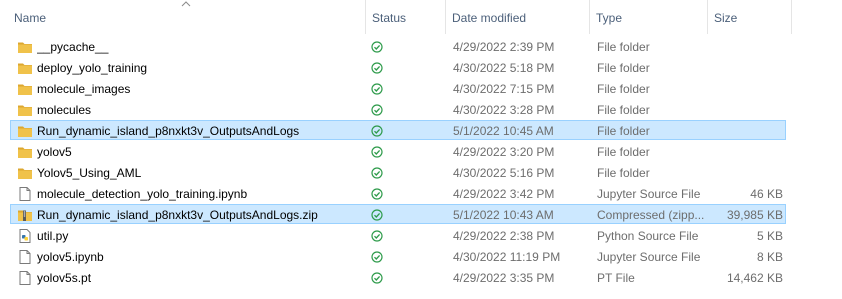 This screenshot has height=299, width=842. What do you see at coordinates (504, 110) in the screenshot?
I see `file-date-modified: 4/30/2022 3:28 PM` at bounding box center [504, 110].